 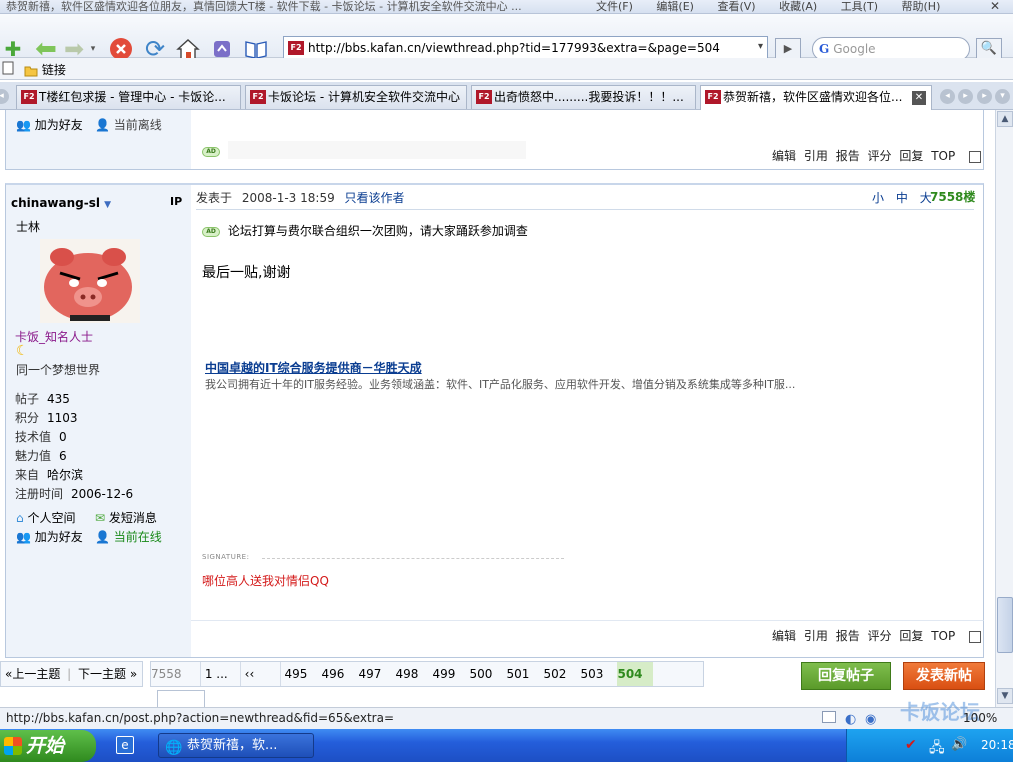 I want to click on window-close-icon: ✕, so click(x=995, y=6).